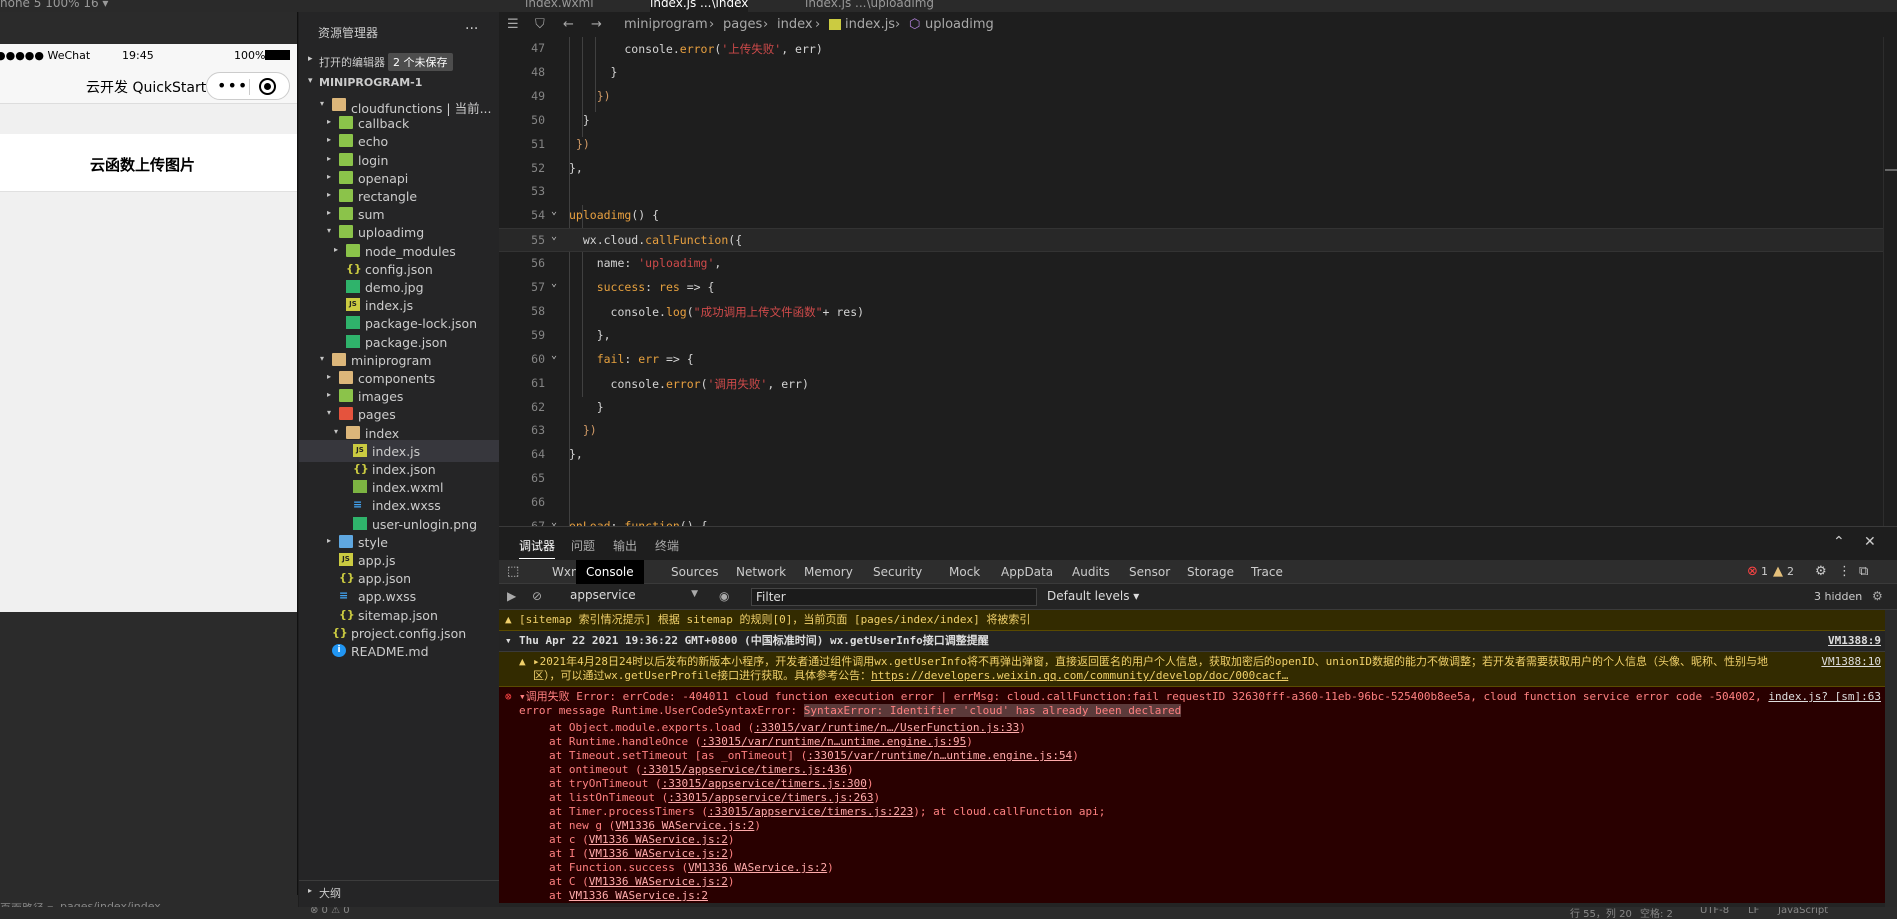  What do you see at coordinates (1198, 336) in the screenshot?
I see `code-line: 59 },` at bounding box center [1198, 336].